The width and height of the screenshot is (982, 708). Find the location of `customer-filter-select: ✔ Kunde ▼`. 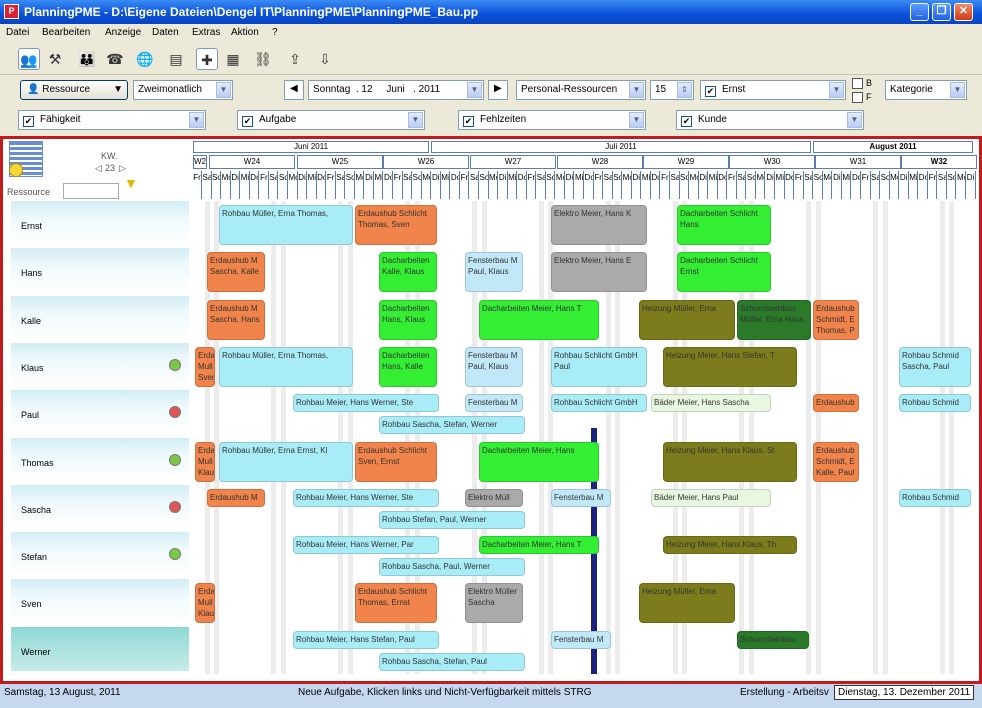

customer-filter-select: ✔ Kunde ▼ is located at coordinates (770, 120).